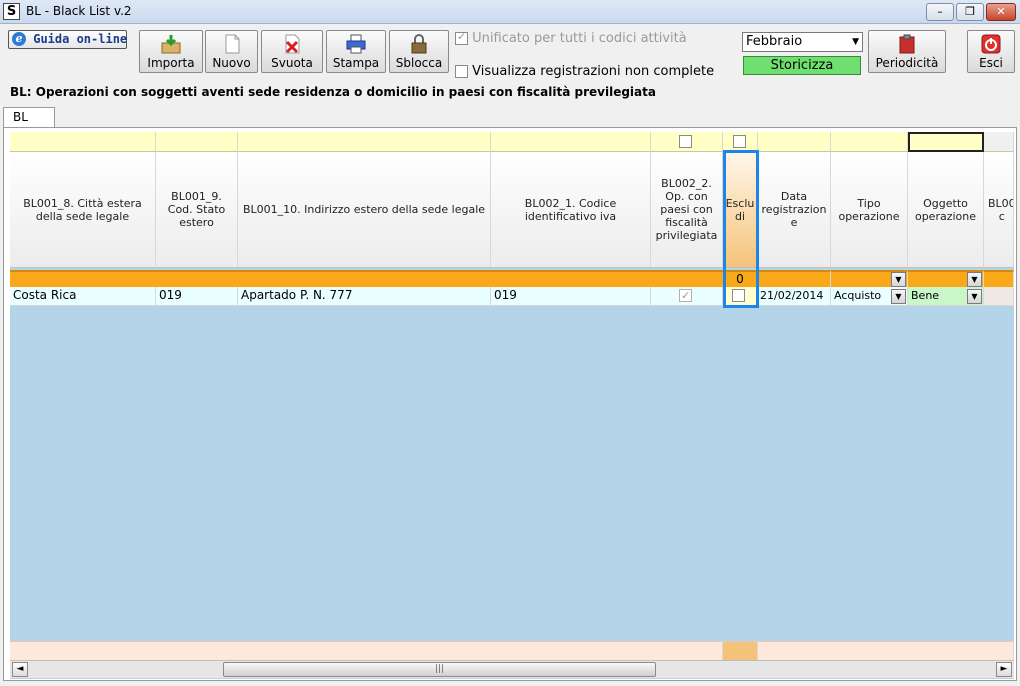 This screenshot has width=1020, height=686. Describe the element at coordinates (20, 669) in the screenshot. I see `scroll-left-button: ◄` at that location.